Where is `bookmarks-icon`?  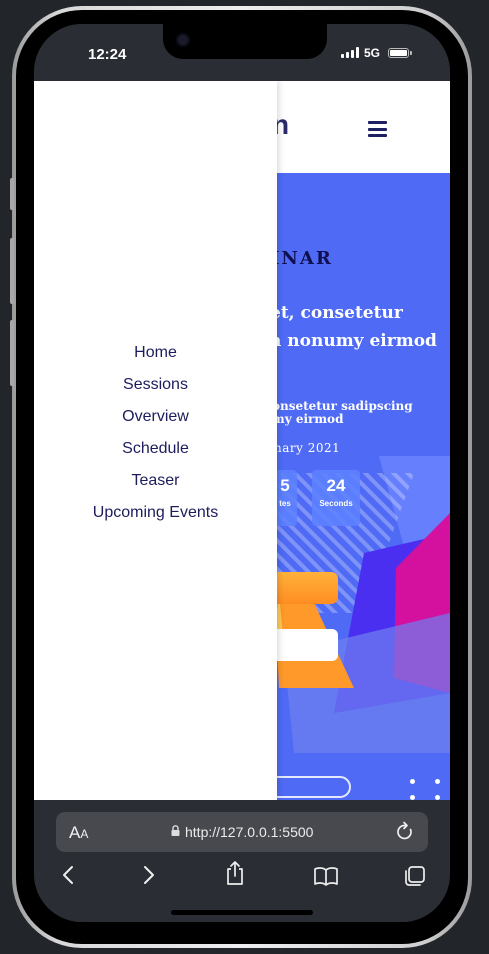 bookmarks-icon is located at coordinates (326, 876).